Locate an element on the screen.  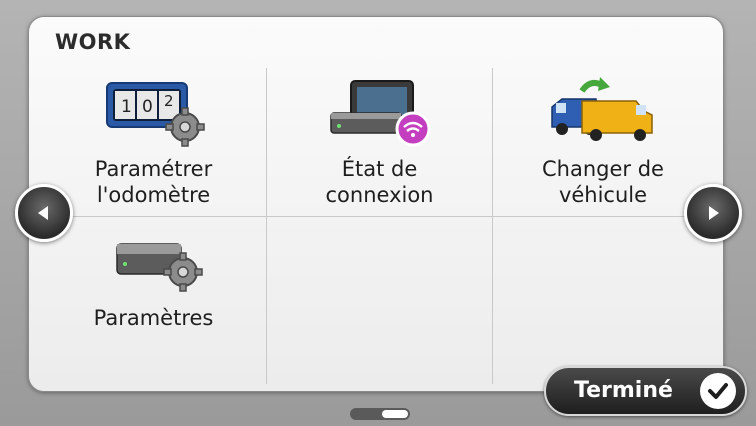
device-gear-icon is located at coordinates (154, 262).